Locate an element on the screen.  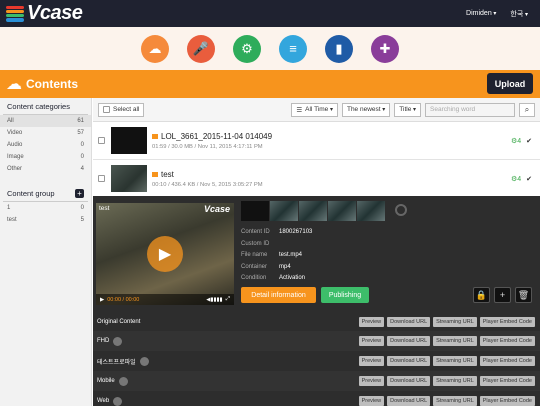
sort-dropdown: The newest is located at coordinates (366, 109).